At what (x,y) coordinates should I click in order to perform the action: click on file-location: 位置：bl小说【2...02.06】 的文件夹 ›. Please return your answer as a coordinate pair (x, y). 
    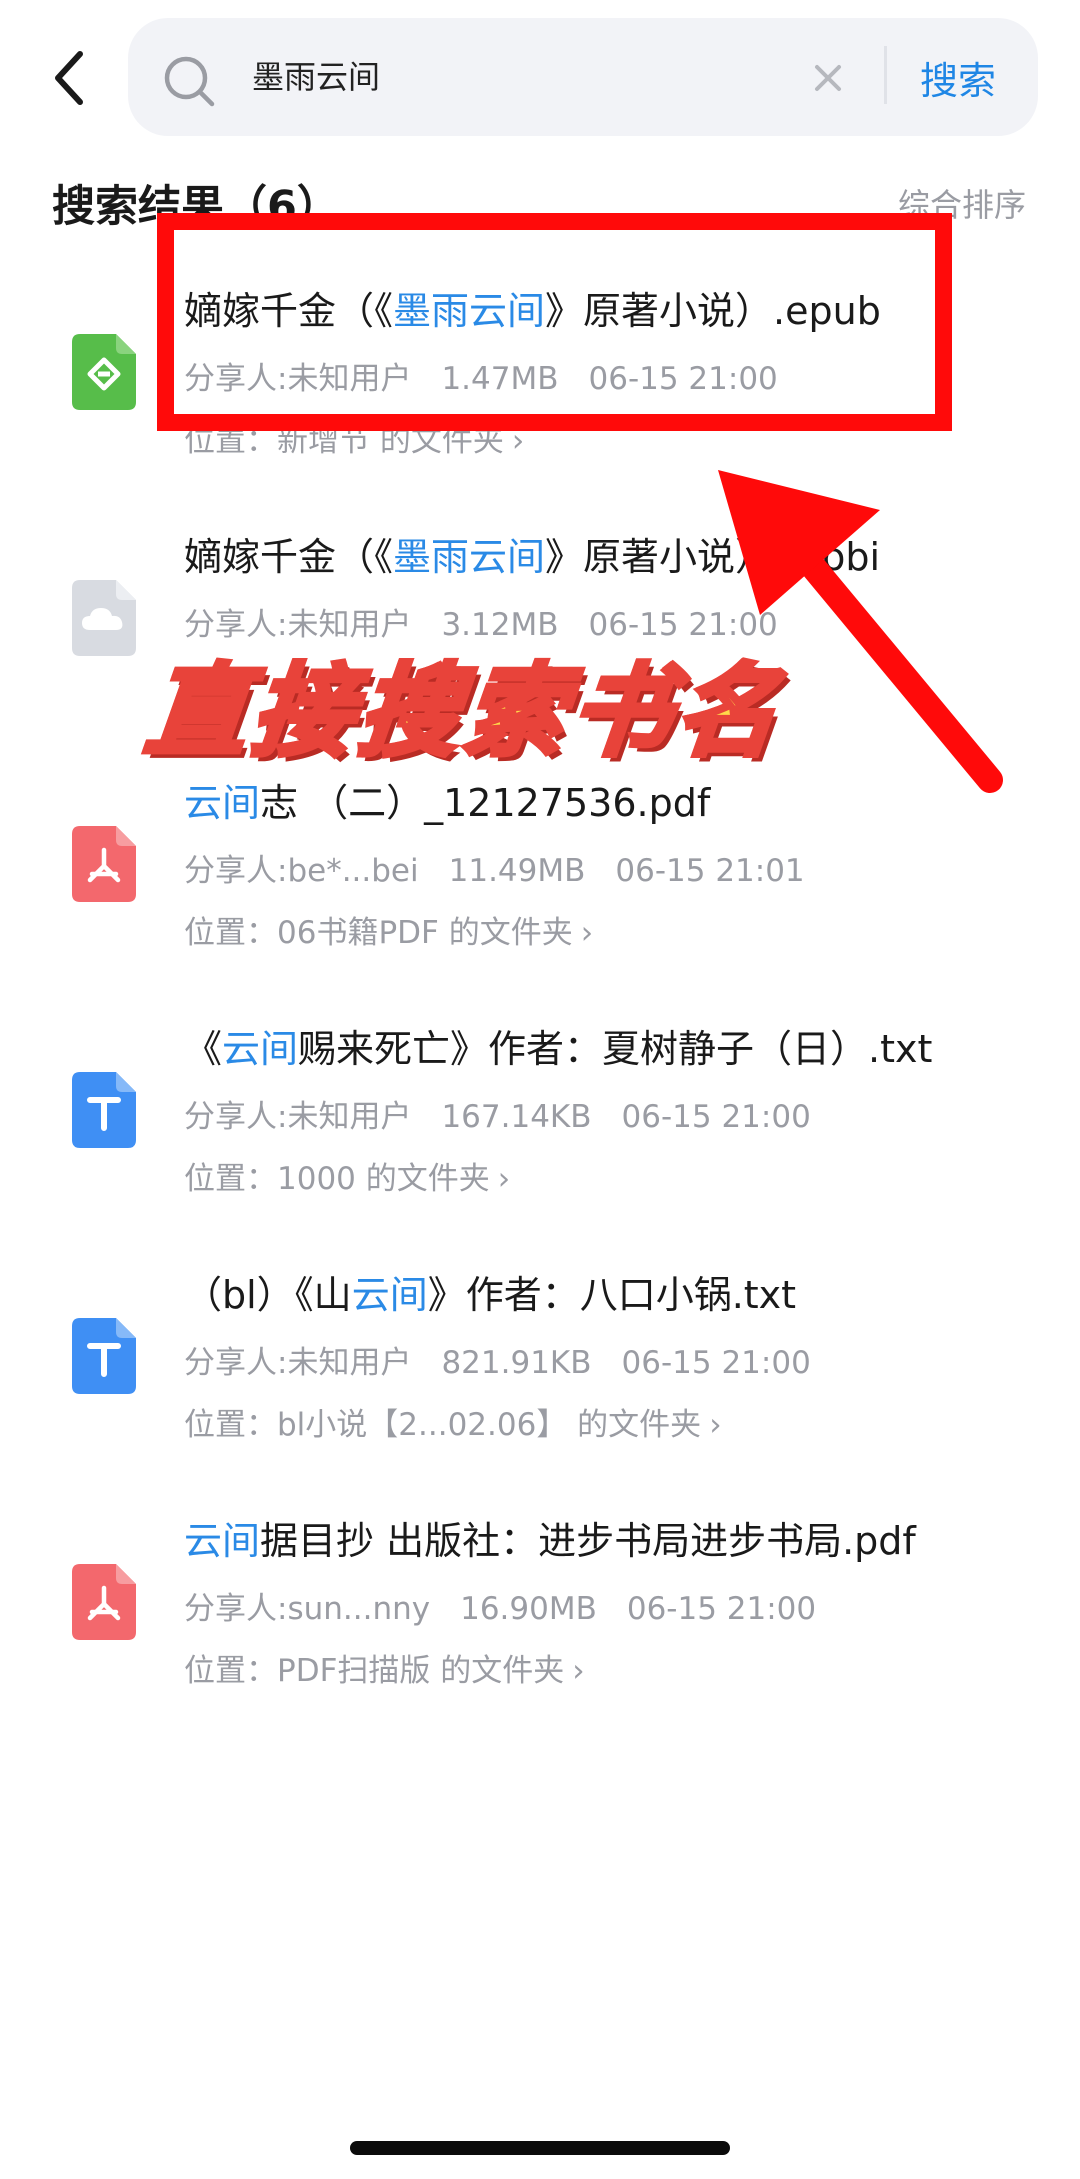
    Looking at the image, I should click on (453, 1421).